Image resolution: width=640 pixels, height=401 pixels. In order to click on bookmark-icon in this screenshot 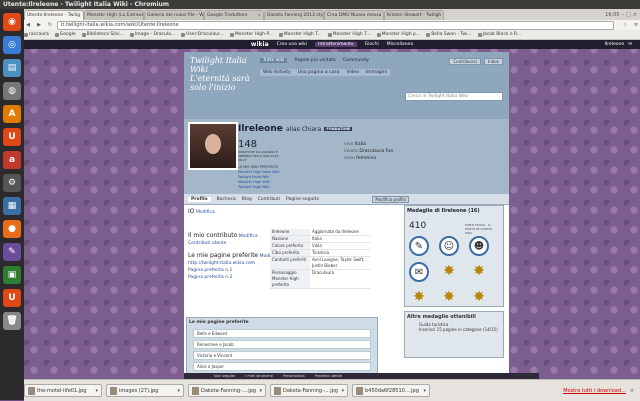, I will do `click(479, 34)`.